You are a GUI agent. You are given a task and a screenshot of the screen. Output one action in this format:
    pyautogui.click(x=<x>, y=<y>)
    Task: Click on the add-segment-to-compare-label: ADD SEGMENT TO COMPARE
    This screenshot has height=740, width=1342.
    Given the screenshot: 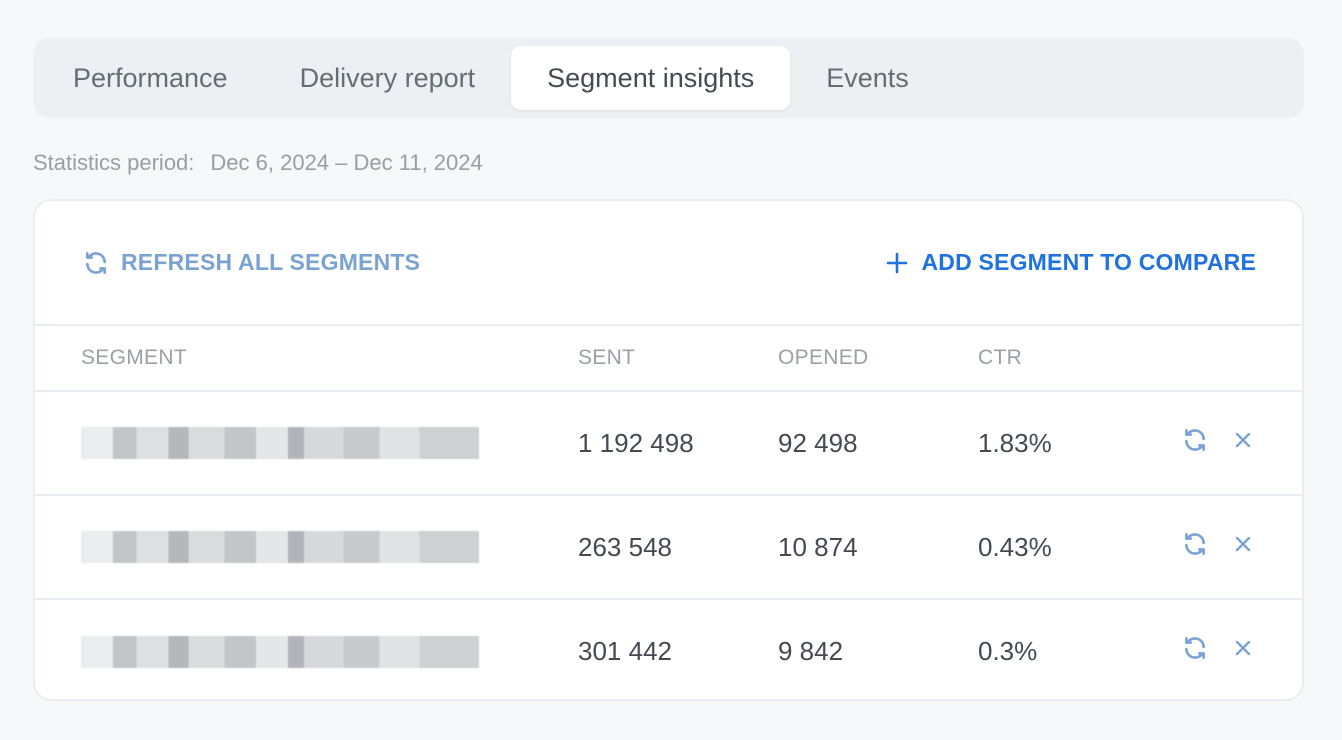 What is the action you would take?
    pyautogui.click(x=1088, y=262)
    